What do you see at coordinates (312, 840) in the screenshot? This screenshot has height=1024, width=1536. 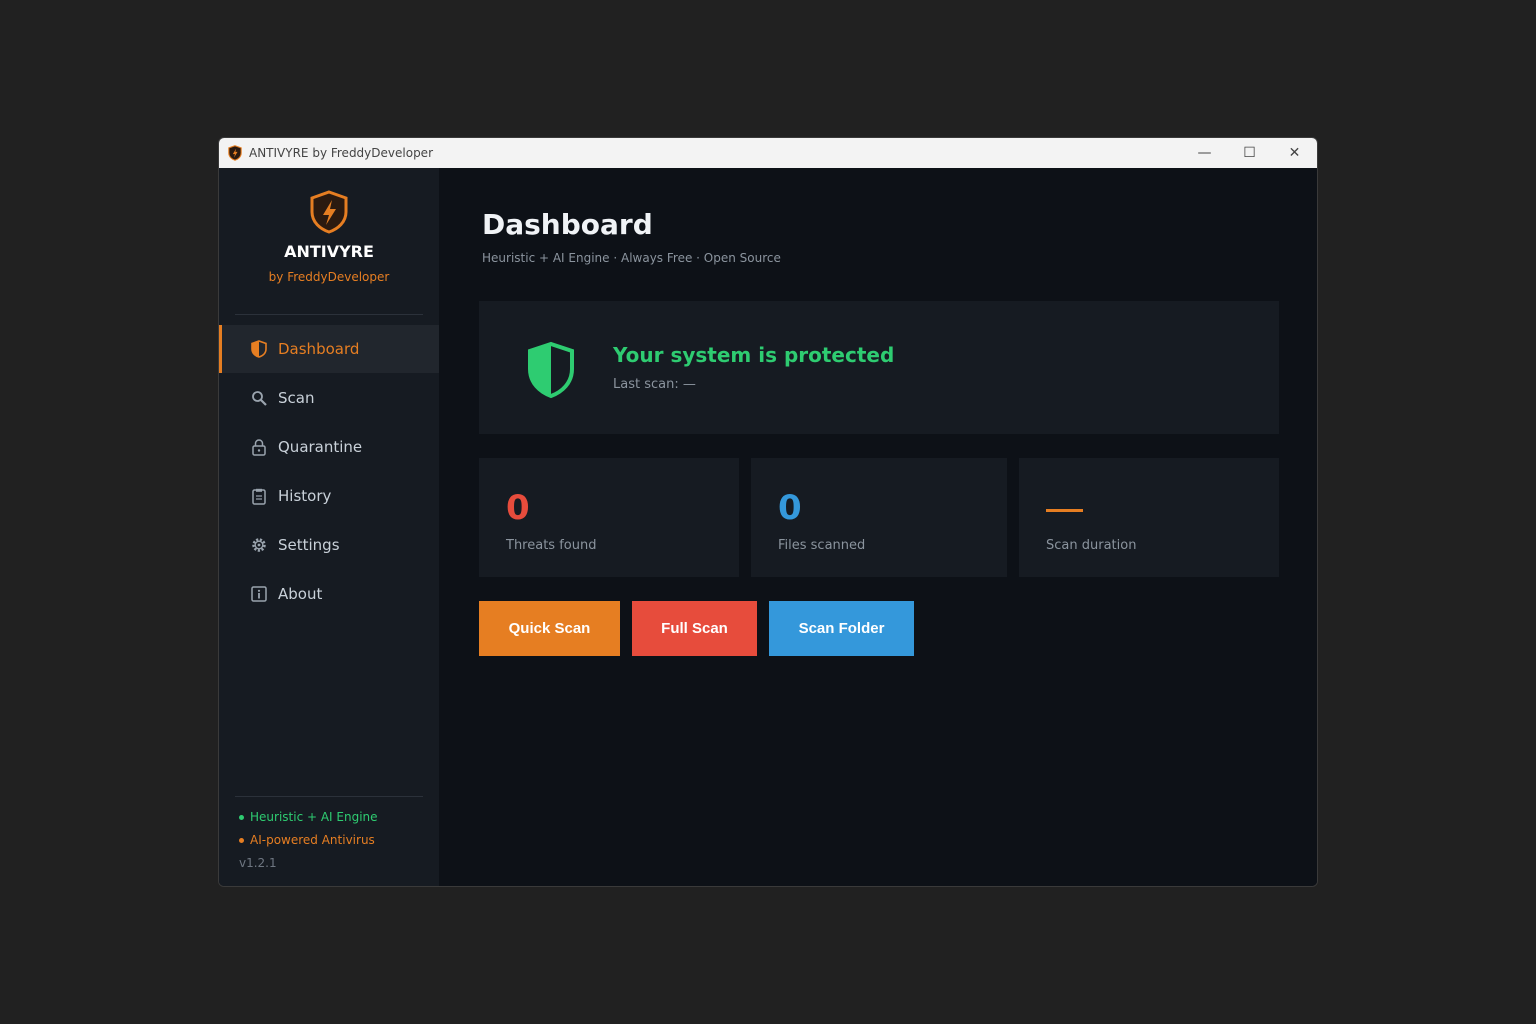 I see `product-tagline-text: AI-powered Antivirus` at bounding box center [312, 840].